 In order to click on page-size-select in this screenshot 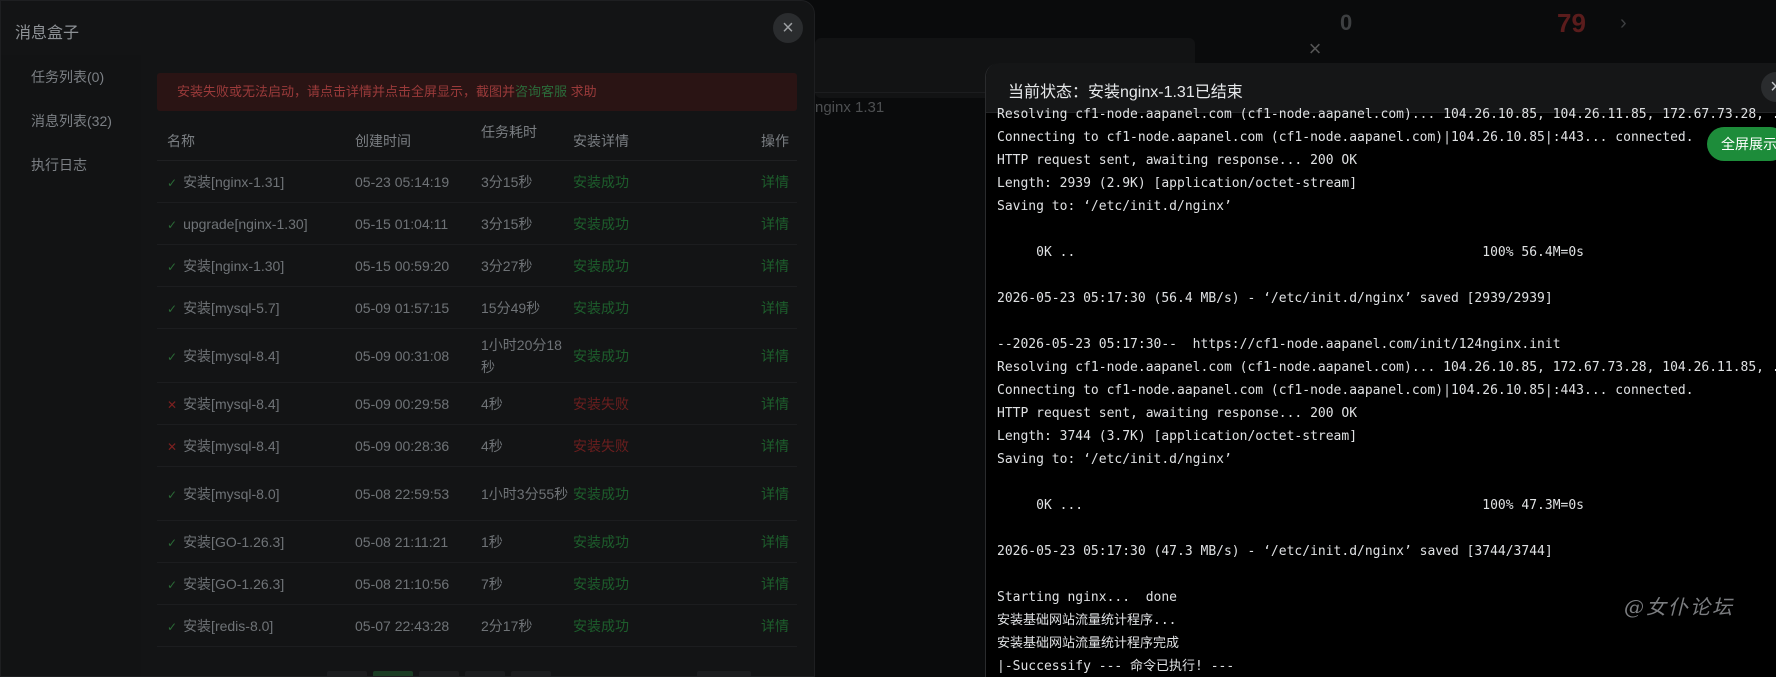, I will do `click(724, 673)`.